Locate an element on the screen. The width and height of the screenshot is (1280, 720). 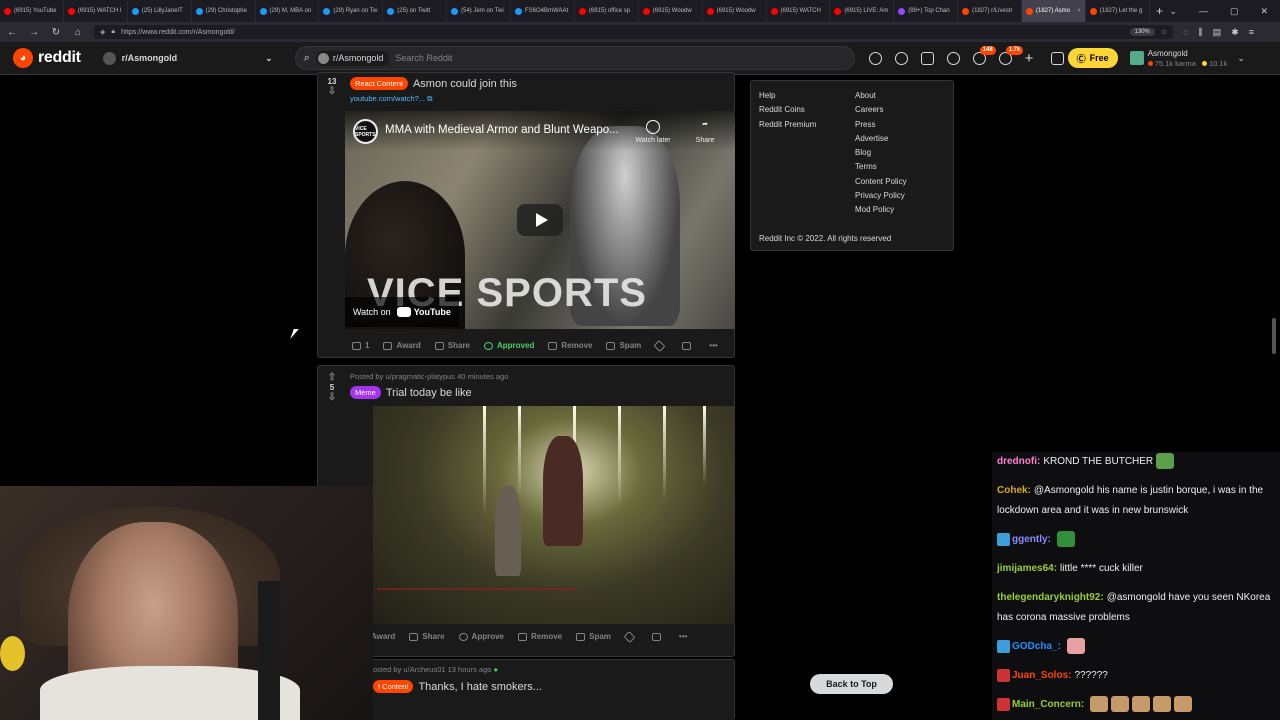
footer-link: Press is located at coordinates (881, 124).